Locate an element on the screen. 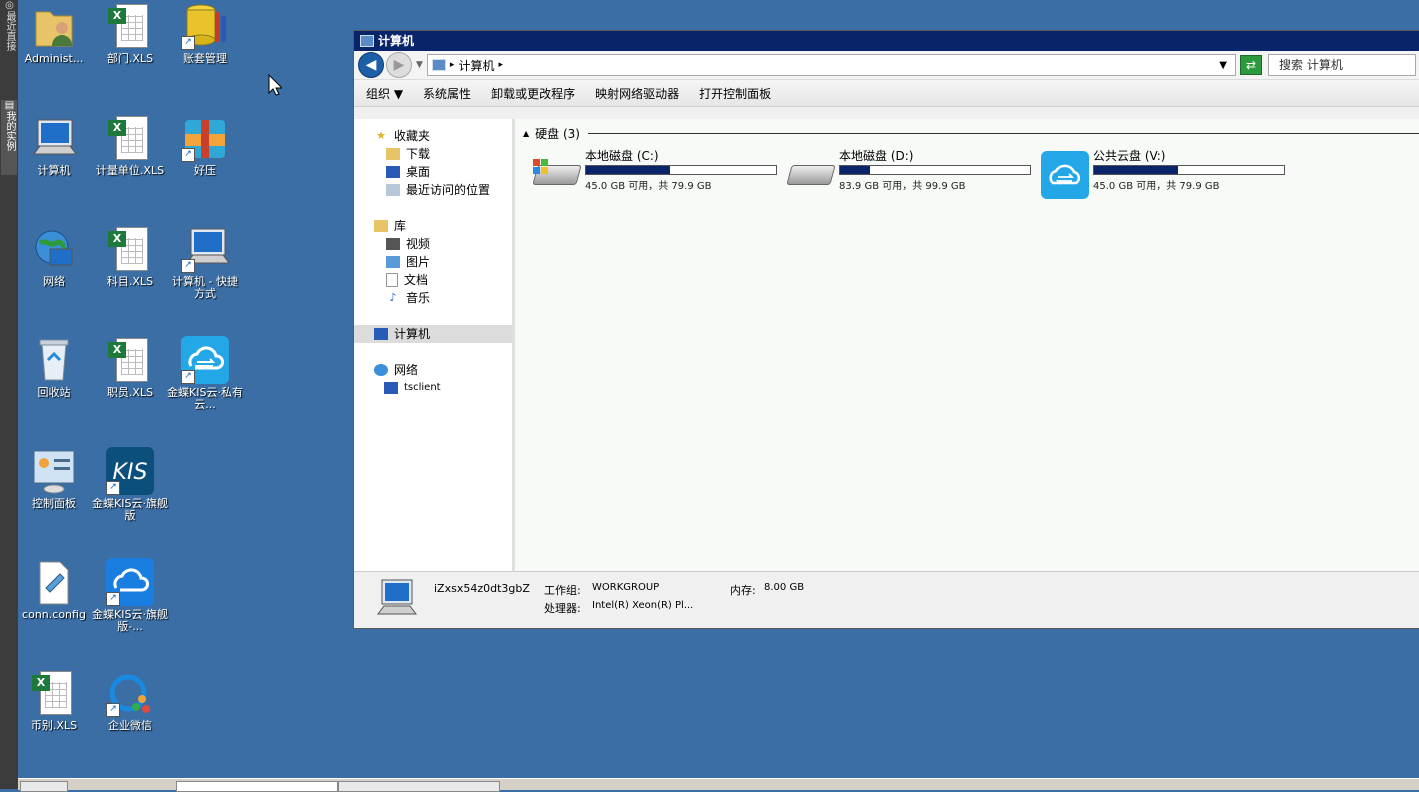 The width and height of the screenshot is (1419, 792). nav-label: 最近访问的位置 is located at coordinates (448, 190).